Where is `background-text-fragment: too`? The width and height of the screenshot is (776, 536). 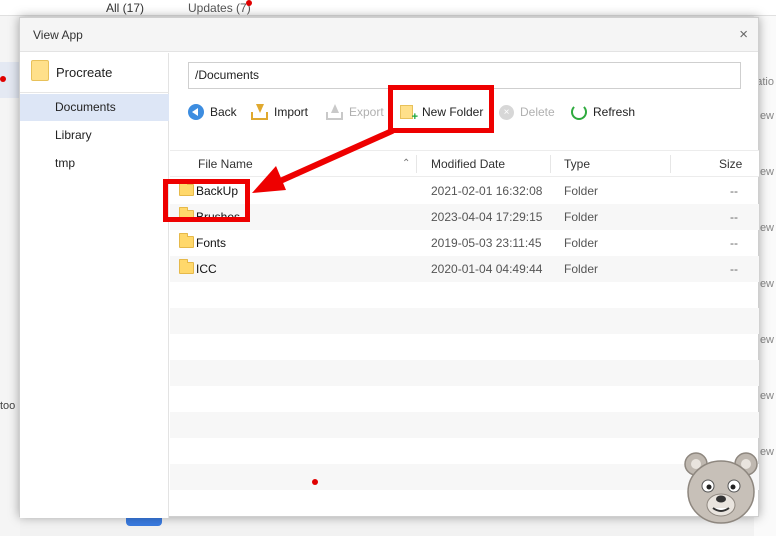
background-text-fragment: too is located at coordinates (8, 406).